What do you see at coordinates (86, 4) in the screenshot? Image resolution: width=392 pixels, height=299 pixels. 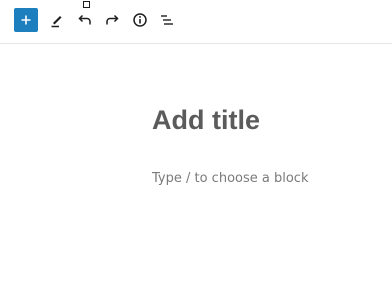 I see `resize-handle` at bounding box center [86, 4].